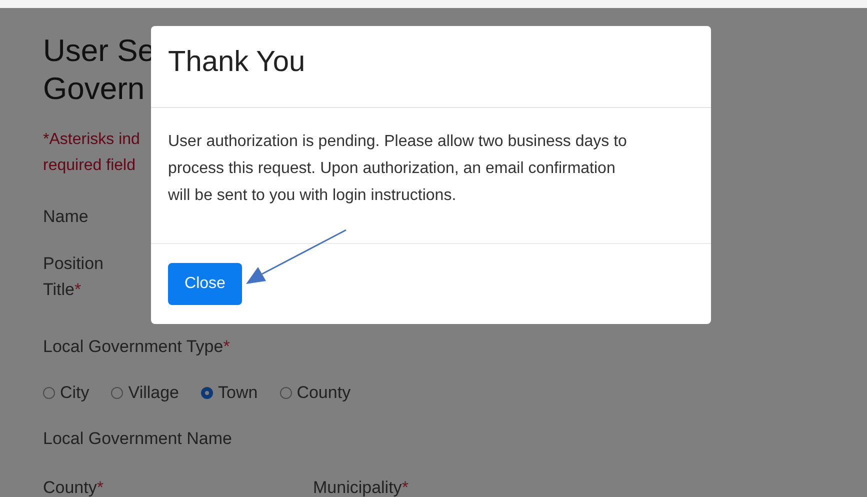 This screenshot has height=497, width=867. What do you see at coordinates (73, 487) in the screenshot?
I see `field-label: County*` at bounding box center [73, 487].